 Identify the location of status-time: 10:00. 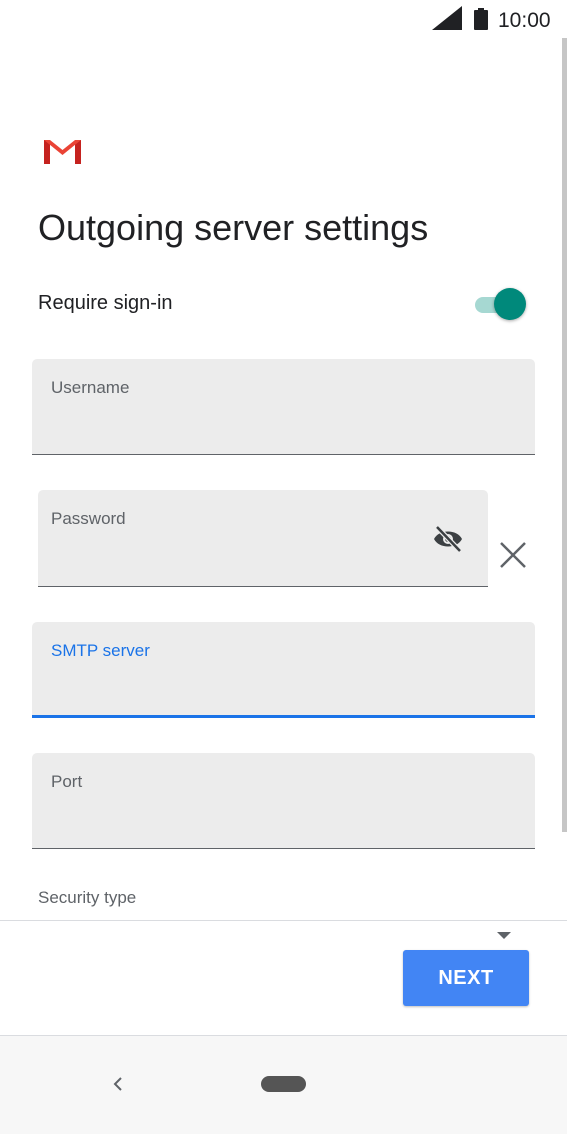
(524, 20).